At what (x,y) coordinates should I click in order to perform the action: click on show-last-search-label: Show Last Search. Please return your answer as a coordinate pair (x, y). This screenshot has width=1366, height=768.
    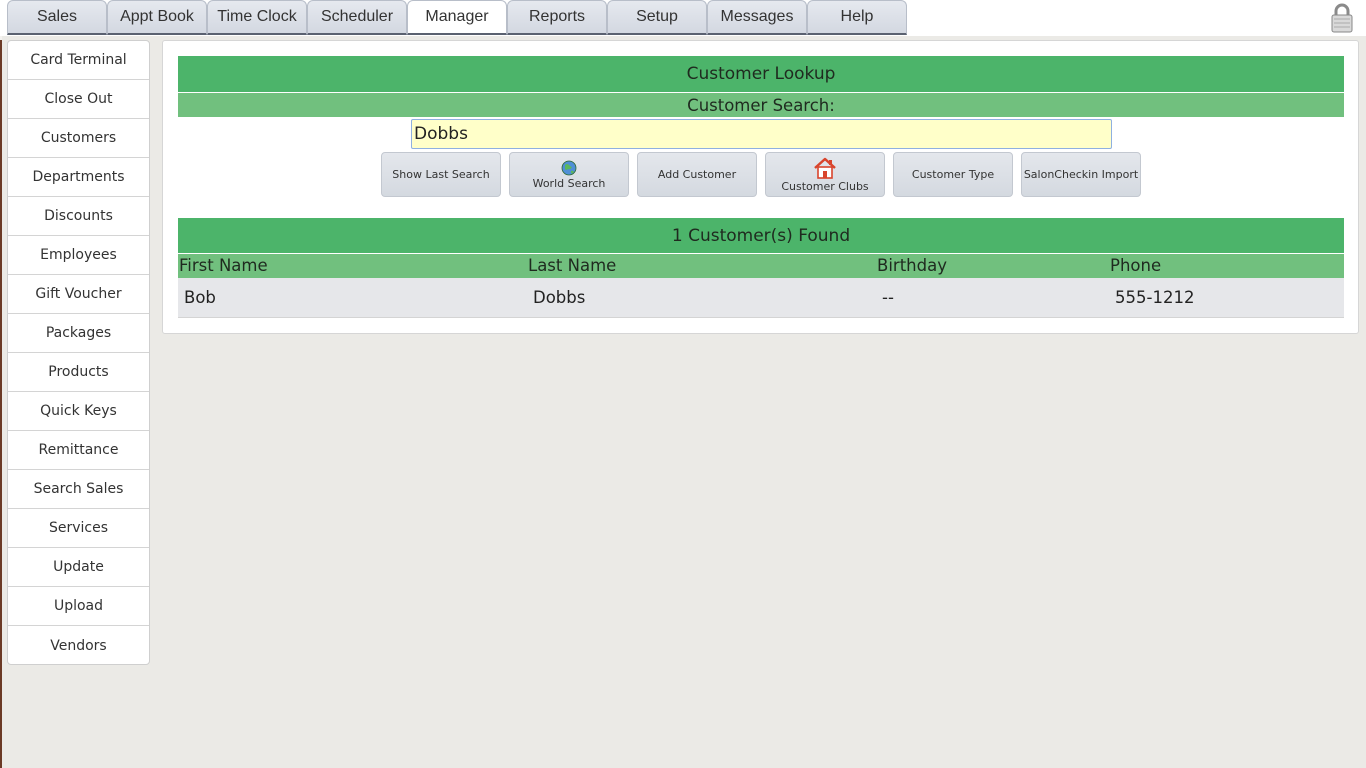
    Looking at the image, I should click on (441, 174).